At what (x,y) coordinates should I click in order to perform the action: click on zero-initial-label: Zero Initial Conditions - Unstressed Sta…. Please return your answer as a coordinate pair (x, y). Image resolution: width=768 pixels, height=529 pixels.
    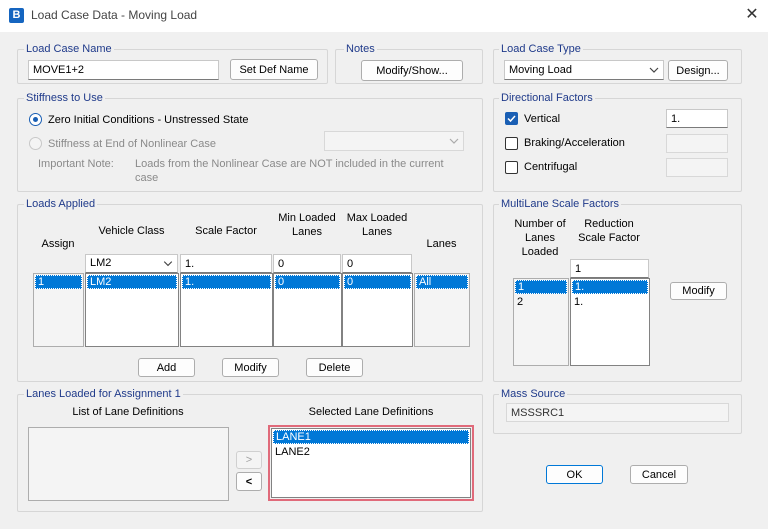
    Looking at the image, I should click on (148, 120).